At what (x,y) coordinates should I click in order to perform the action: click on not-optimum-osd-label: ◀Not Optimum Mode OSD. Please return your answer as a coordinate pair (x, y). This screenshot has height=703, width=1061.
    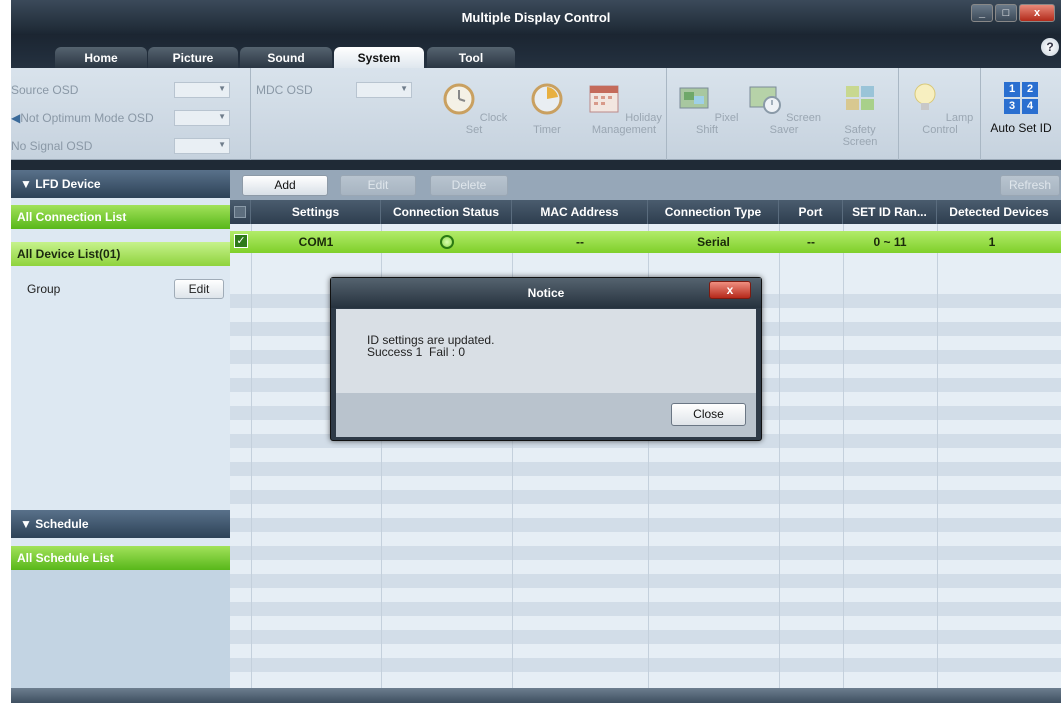
    Looking at the image, I should click on (82, 118).